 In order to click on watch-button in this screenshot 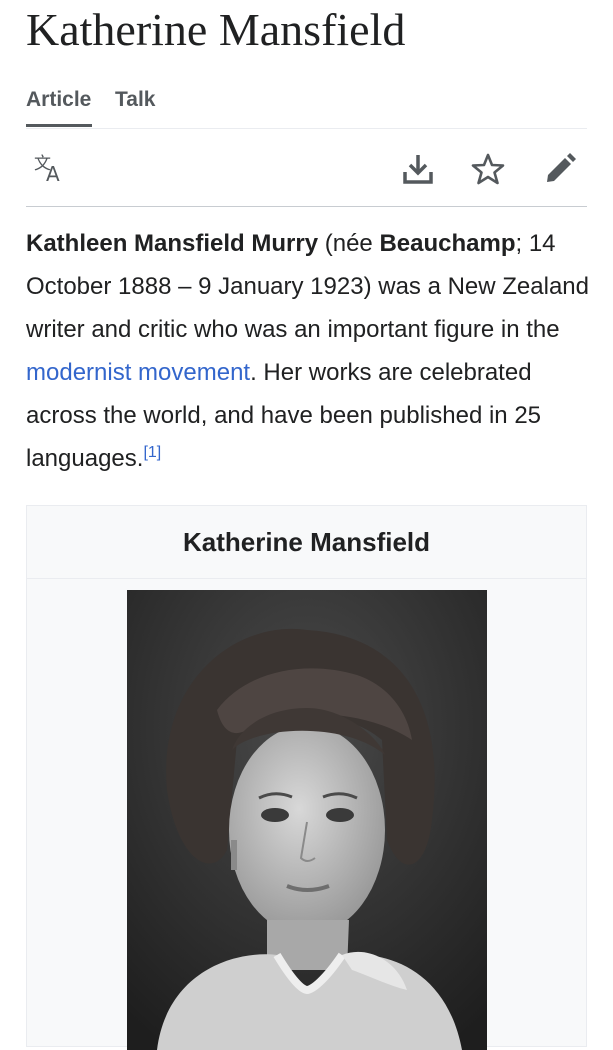, I will do `click(488, 169)`.